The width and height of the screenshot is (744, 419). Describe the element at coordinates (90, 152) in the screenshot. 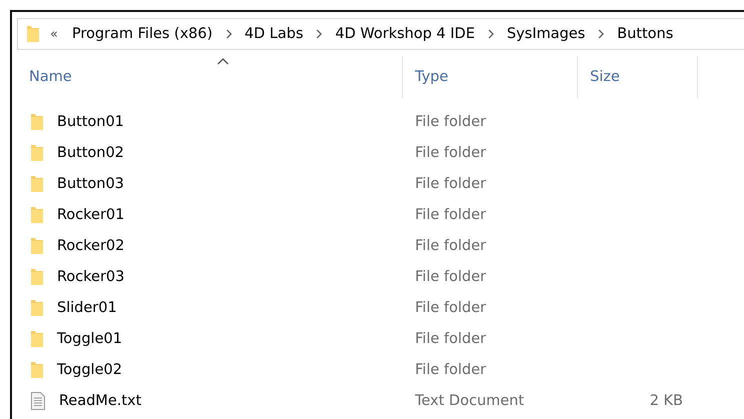

I see `file-name: Button02` at that location.